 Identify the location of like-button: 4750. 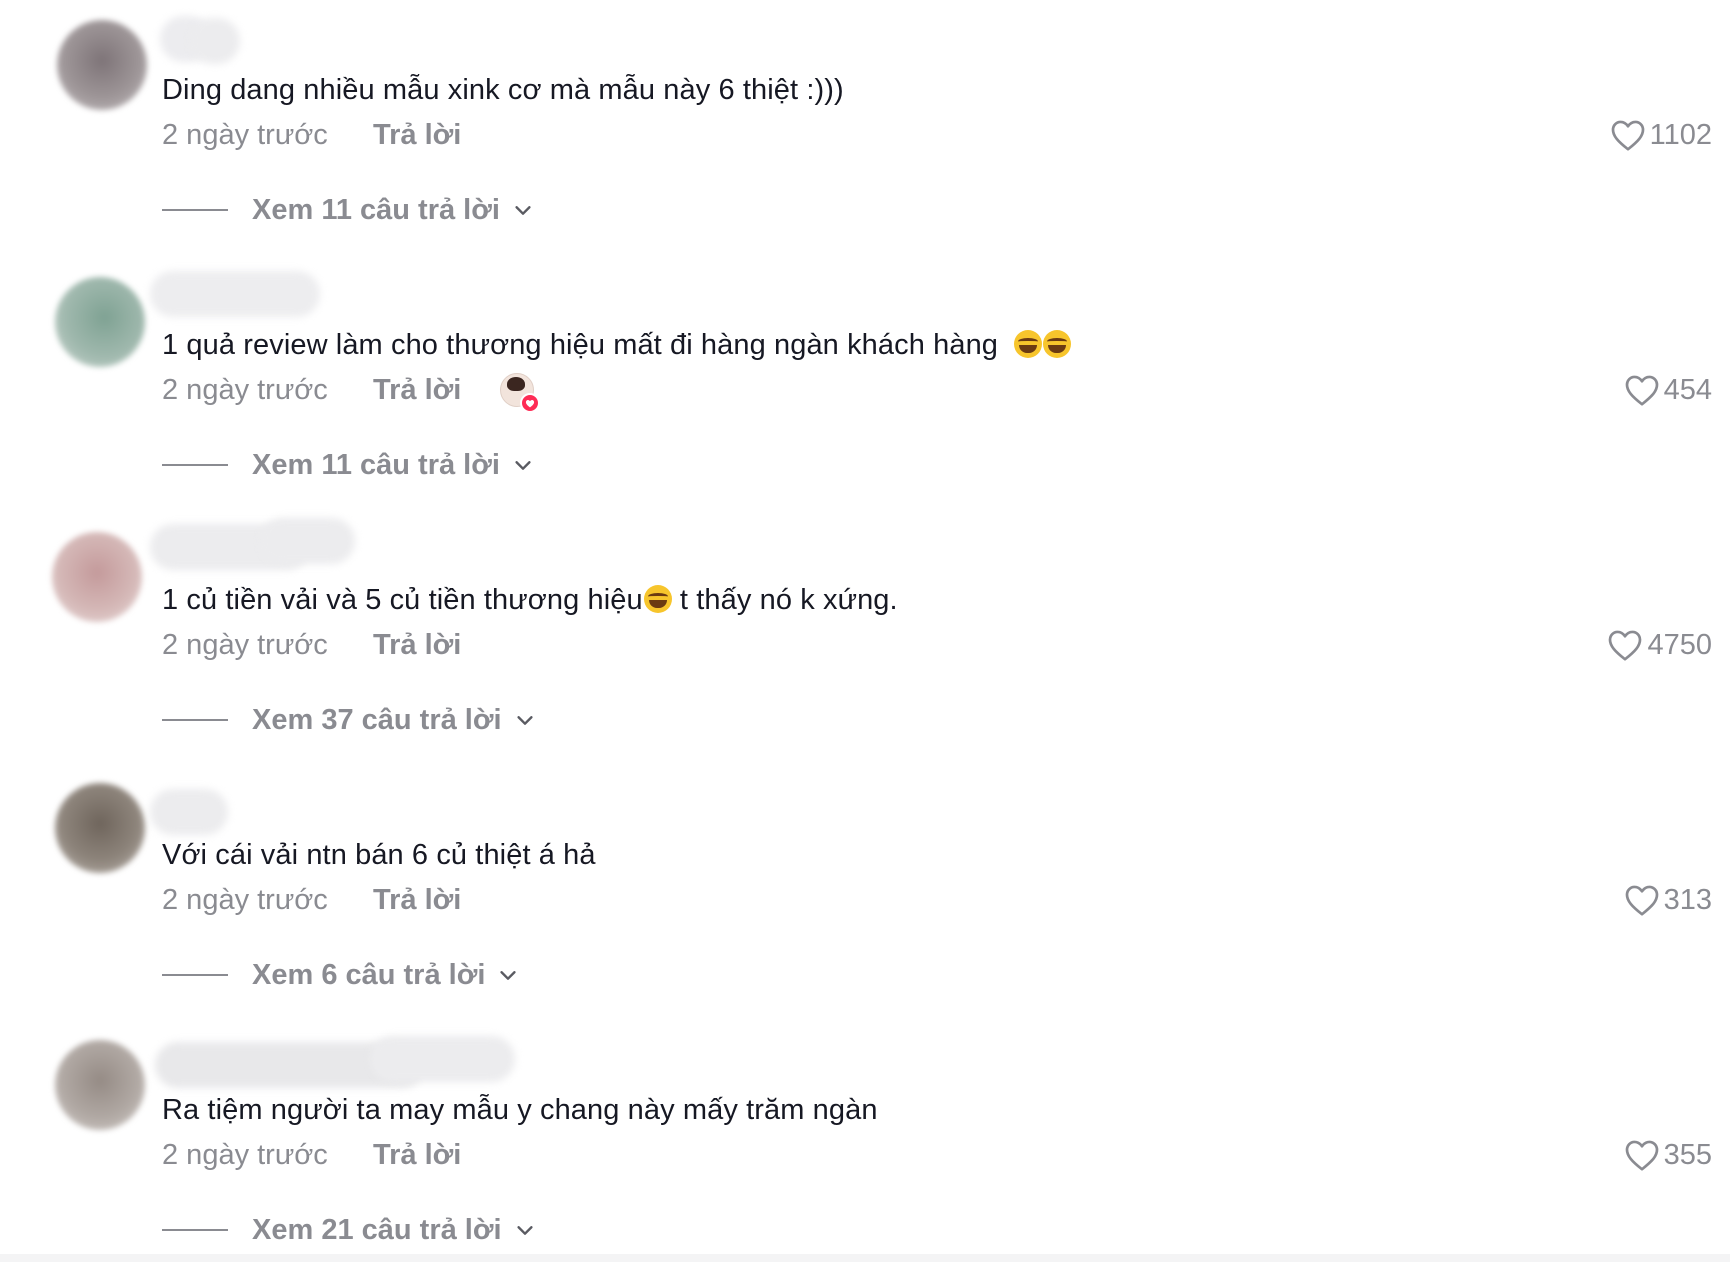
(1659, 645).